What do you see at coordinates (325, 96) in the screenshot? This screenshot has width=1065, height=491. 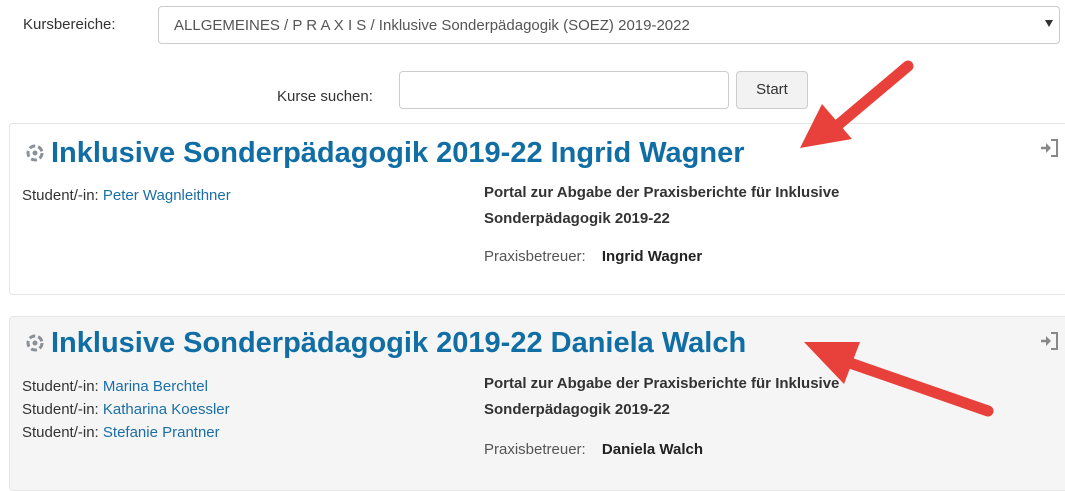 I see `search-label: Kurse suchen:` at bounding box center [325, 96].